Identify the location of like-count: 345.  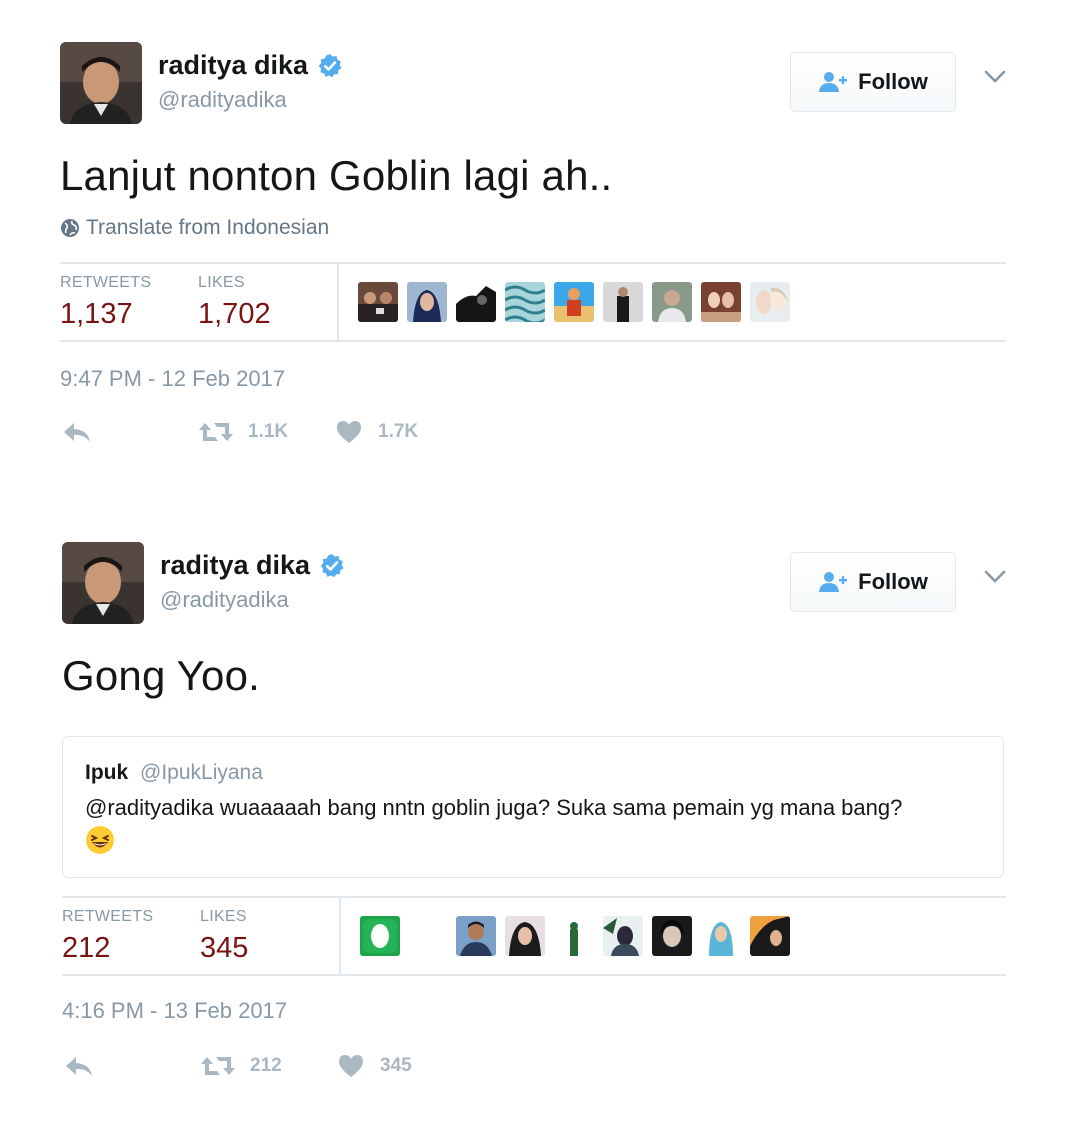
(396, 1065).